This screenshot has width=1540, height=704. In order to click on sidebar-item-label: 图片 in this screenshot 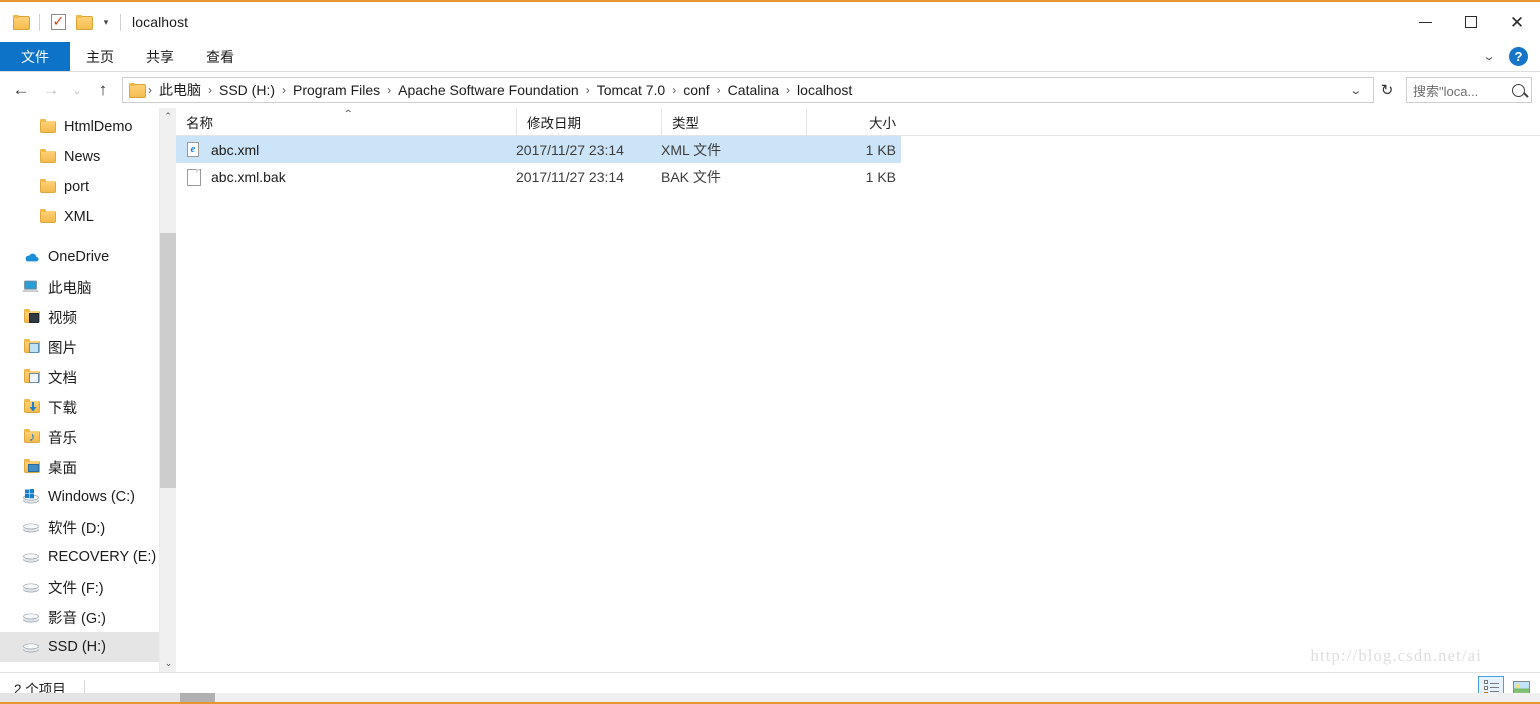, I will do `click(62, 348)`.